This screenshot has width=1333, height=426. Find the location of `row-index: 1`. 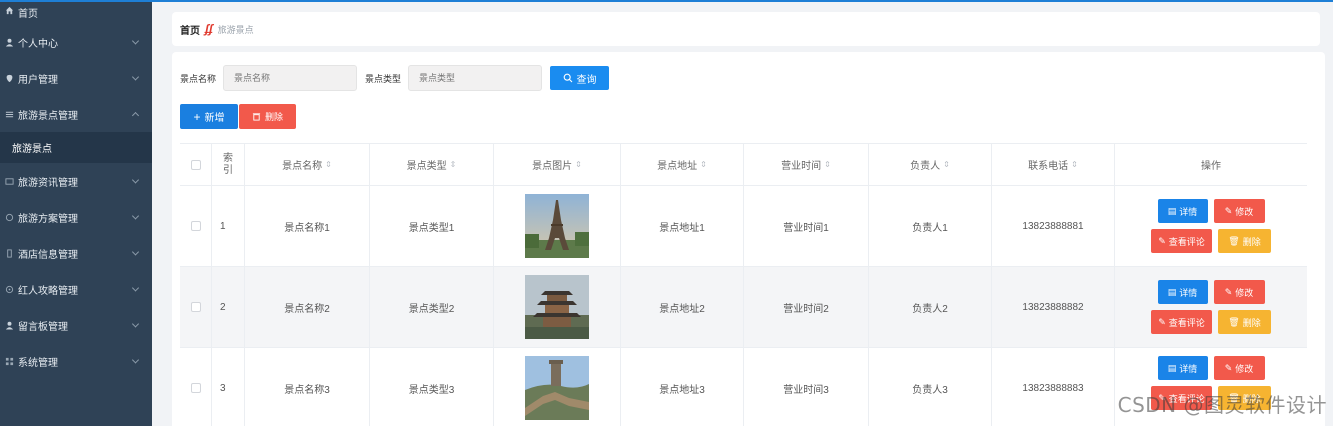

row-index: 1 is located at coordinates (228, 226).